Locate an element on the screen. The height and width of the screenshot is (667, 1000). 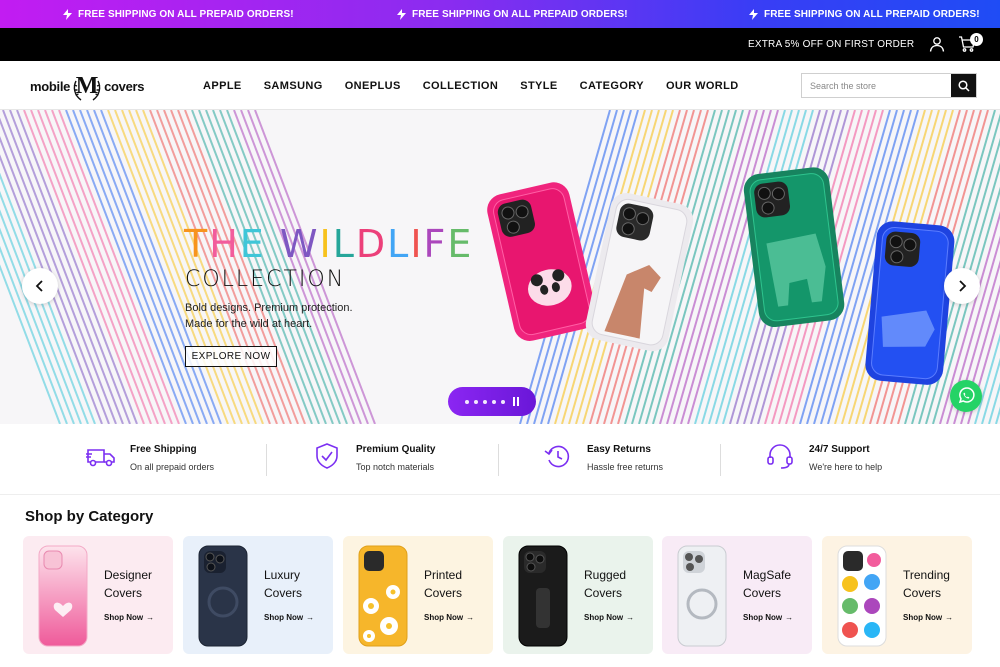
hero-title: THE WILDLIFE is located at coordinates (329, 244).